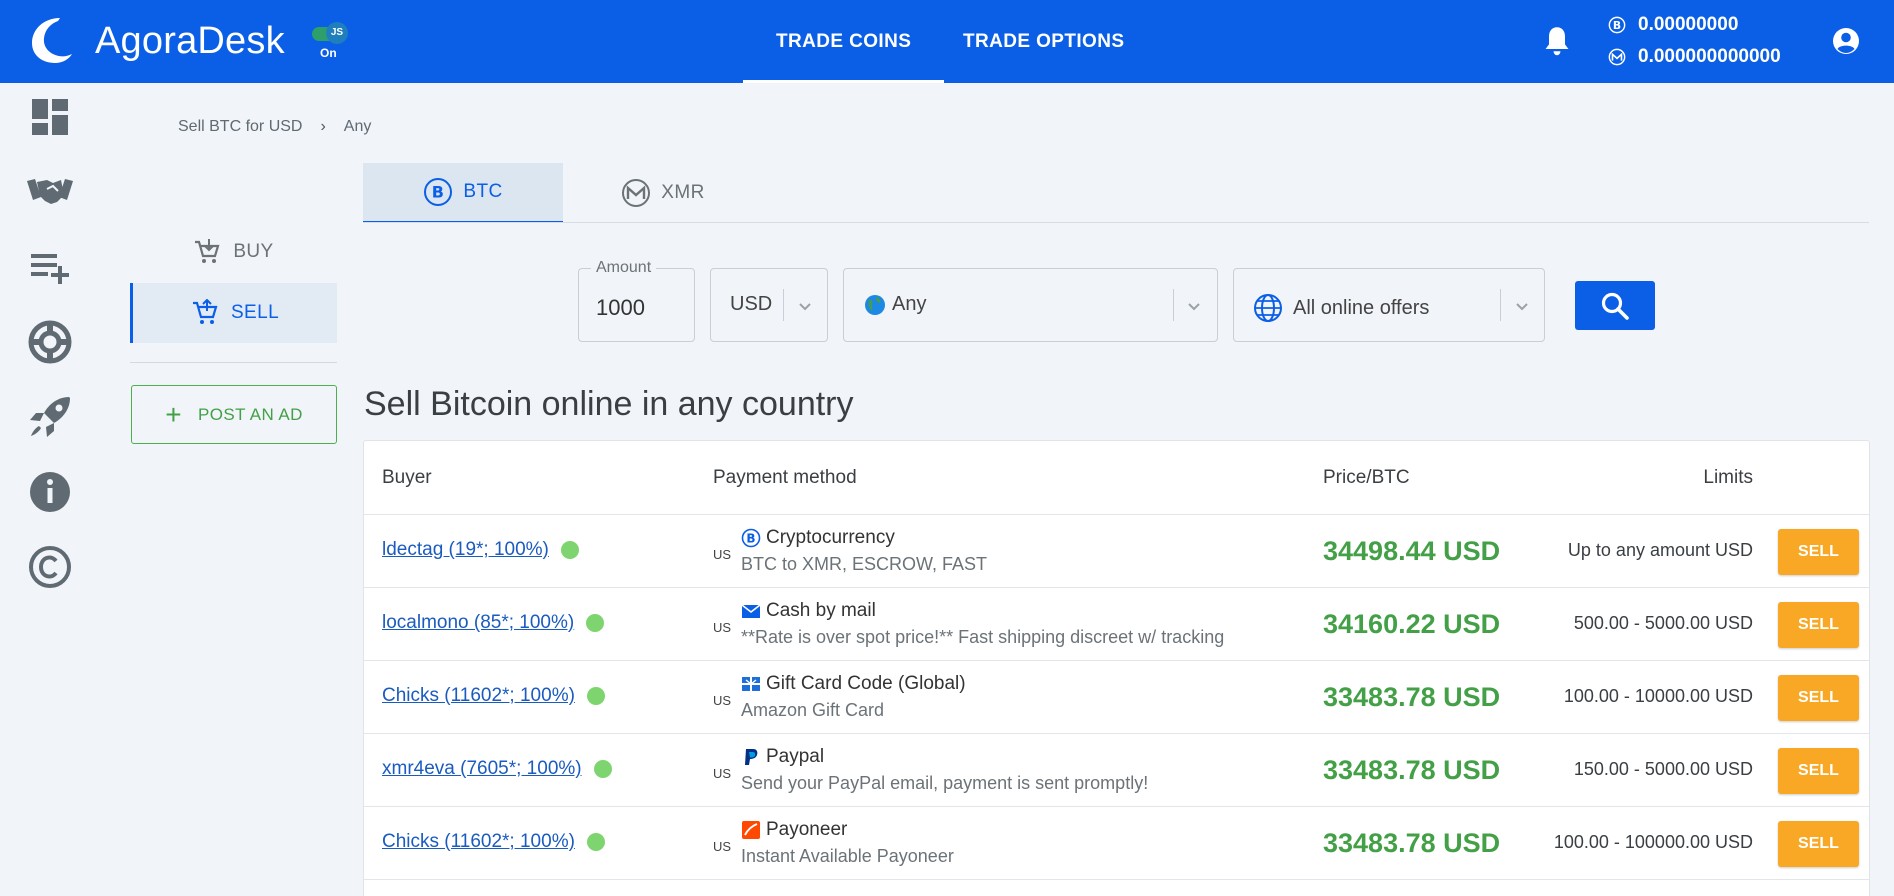  What do you see at coordinates (866, 683) in the screenshot?
I see `payment-method-name: Gift Card Code (Global)` at bounding box center [866, 683].